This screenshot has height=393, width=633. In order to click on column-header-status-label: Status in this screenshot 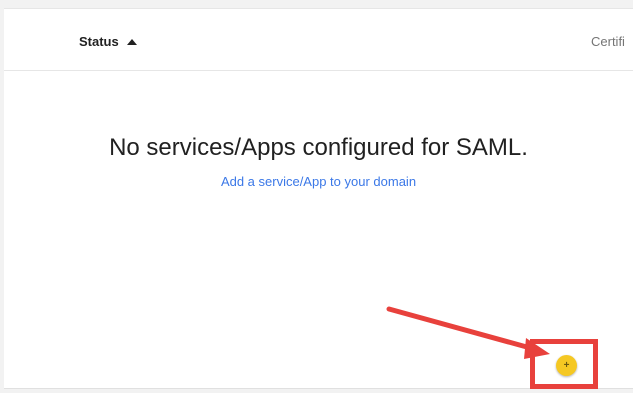, I will do `click(99, 41)`.